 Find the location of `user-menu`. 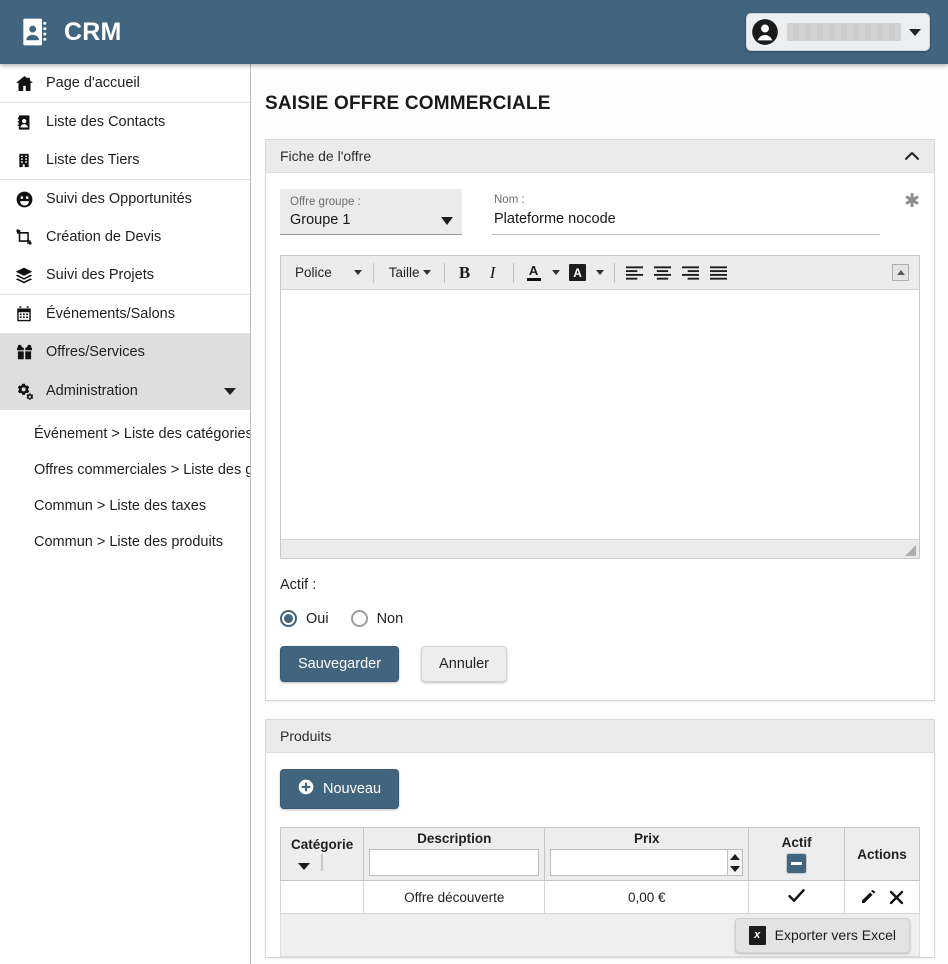

user-menu is located at coordinates (838, 32).